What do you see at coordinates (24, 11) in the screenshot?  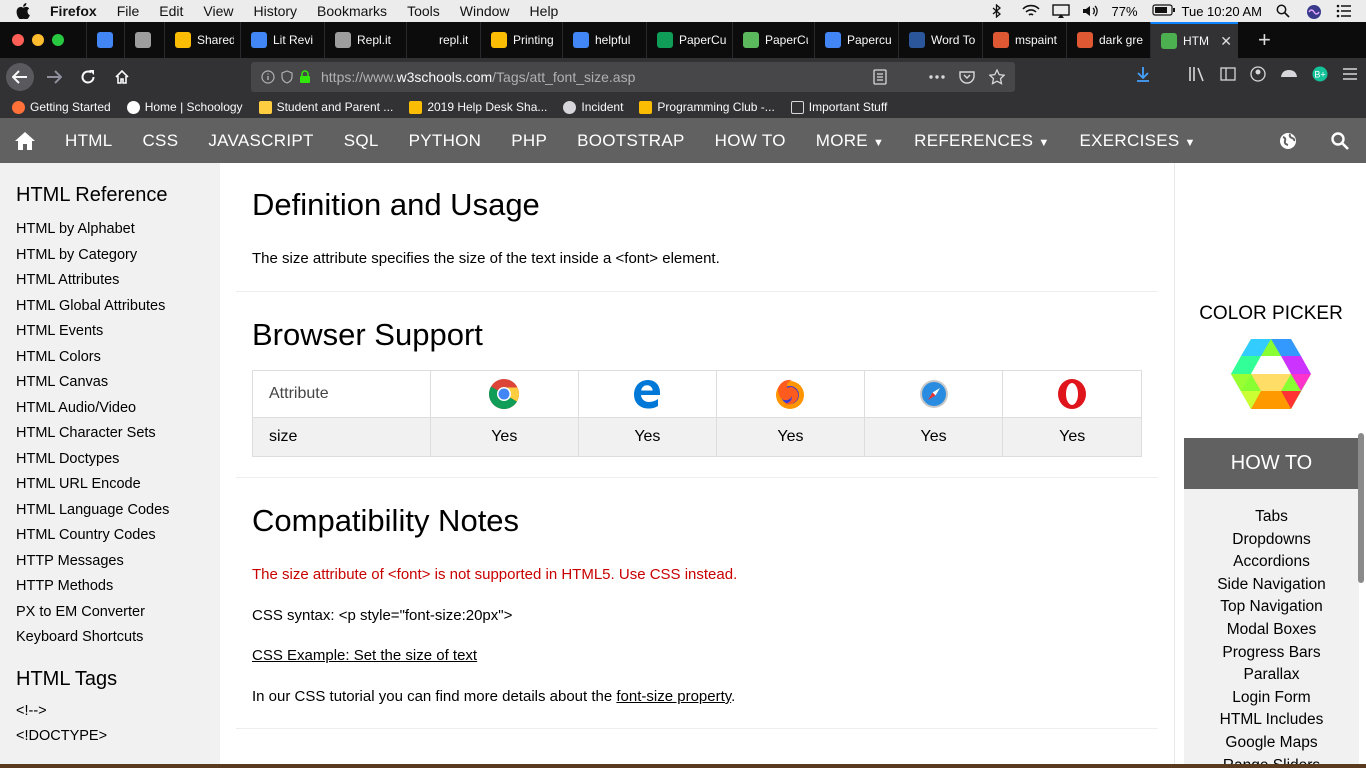 I see `apple-icon` at bounding box center [24, 11].